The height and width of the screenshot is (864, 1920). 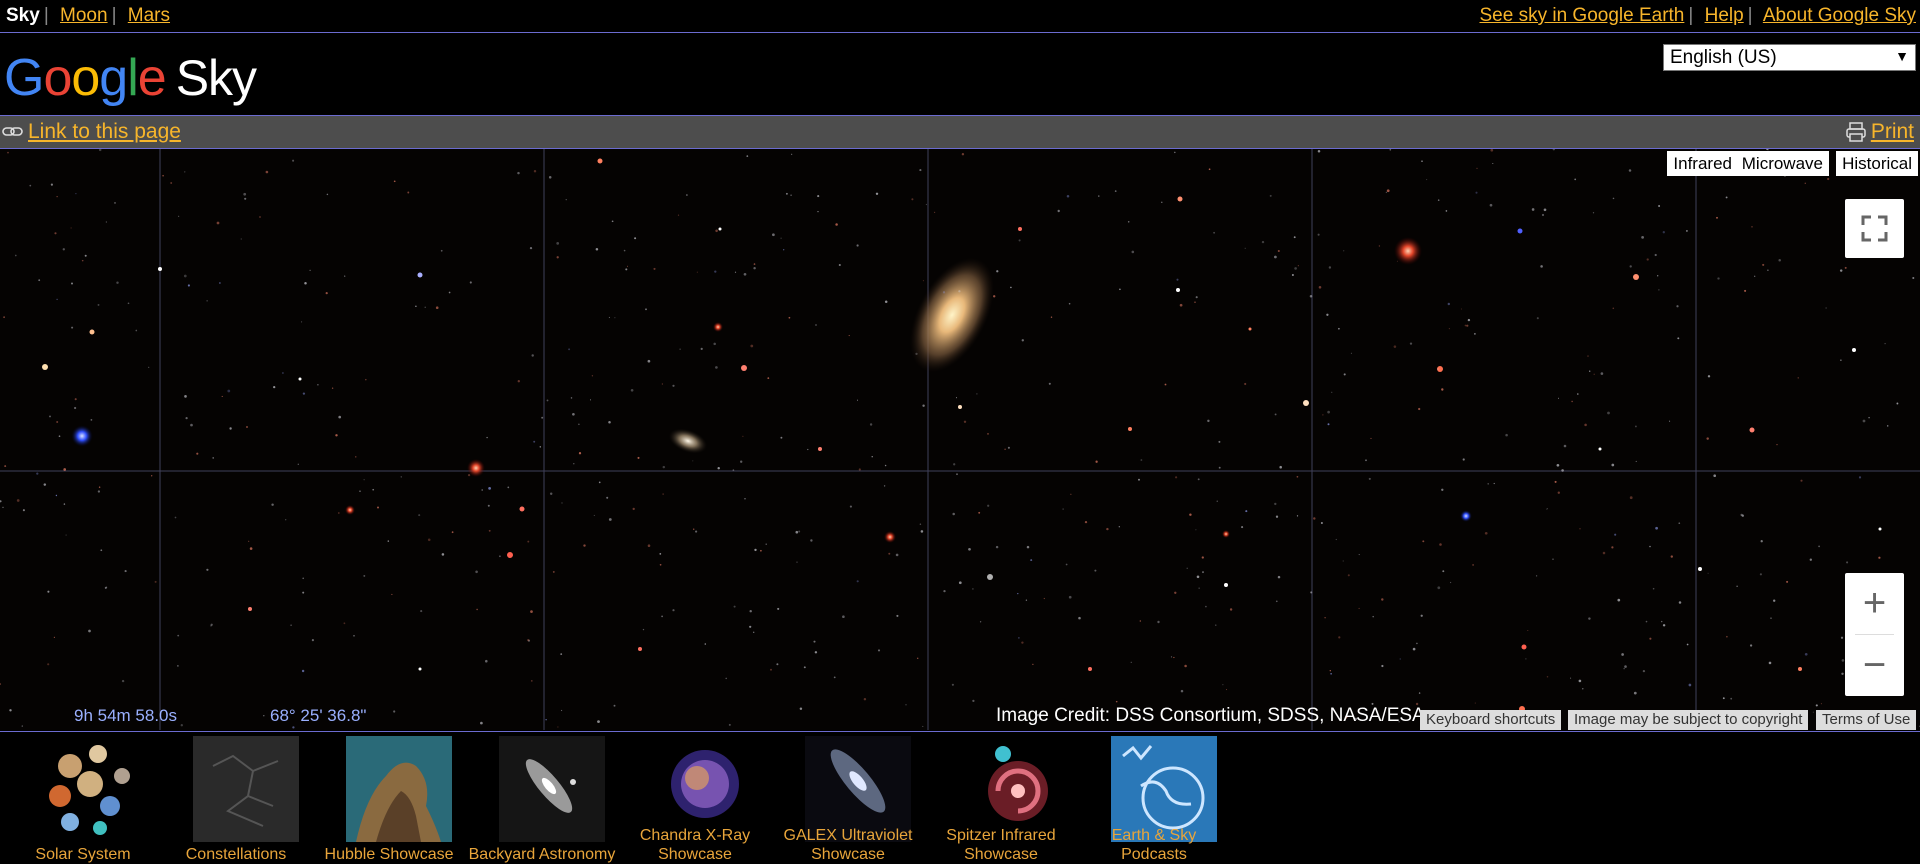 What do you see at coordinates (1723, 57) in the screenshot?
I see `language-selected-value: English (US)` at bounding box center [1723, 57].